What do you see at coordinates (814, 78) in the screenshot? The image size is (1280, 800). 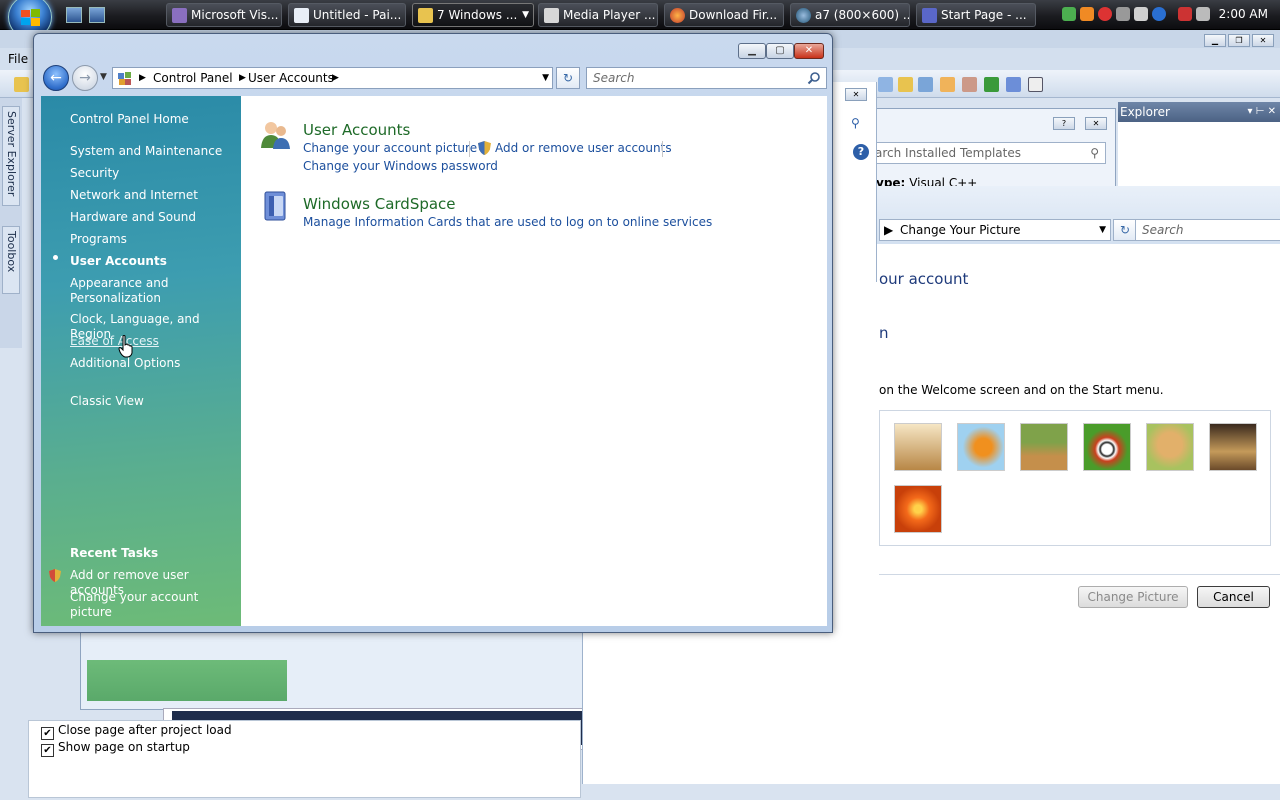 I see `search-icon` at bounding box center [814, 78].